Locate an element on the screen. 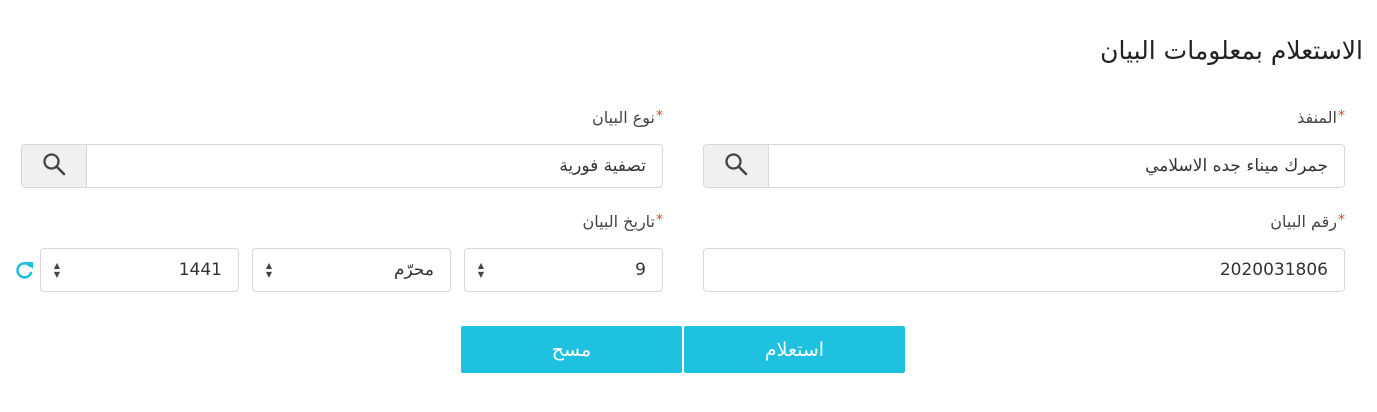 The height and width of the screenshot is (412, 1377). declaration-type-label-text: نوع البيان is located at coordinates (623, 117).